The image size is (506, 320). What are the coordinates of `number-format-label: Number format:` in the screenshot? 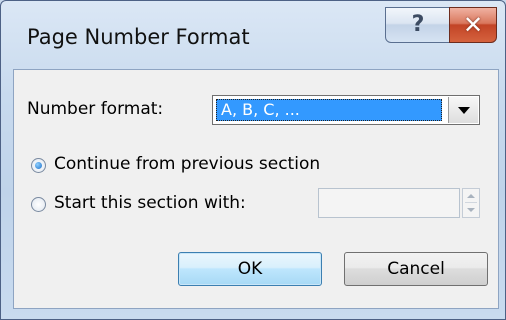 It's located at (95, 109).